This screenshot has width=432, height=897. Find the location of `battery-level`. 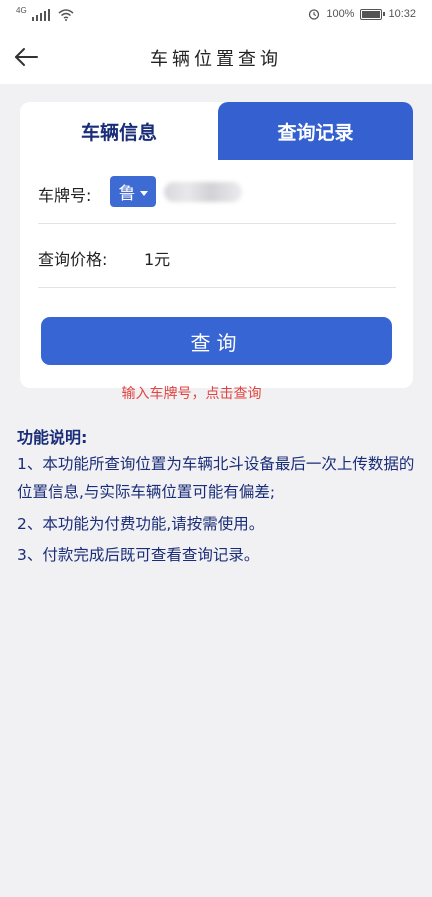

battery-level is located at coordinates (371, 14).